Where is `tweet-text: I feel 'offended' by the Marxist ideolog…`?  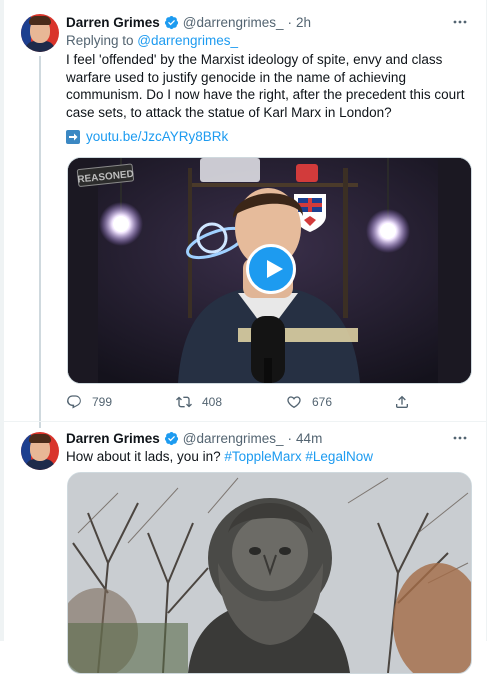
tweet-text: I feel 'offended' by the Marxist ideolog… is located at coordinates (265, 86).